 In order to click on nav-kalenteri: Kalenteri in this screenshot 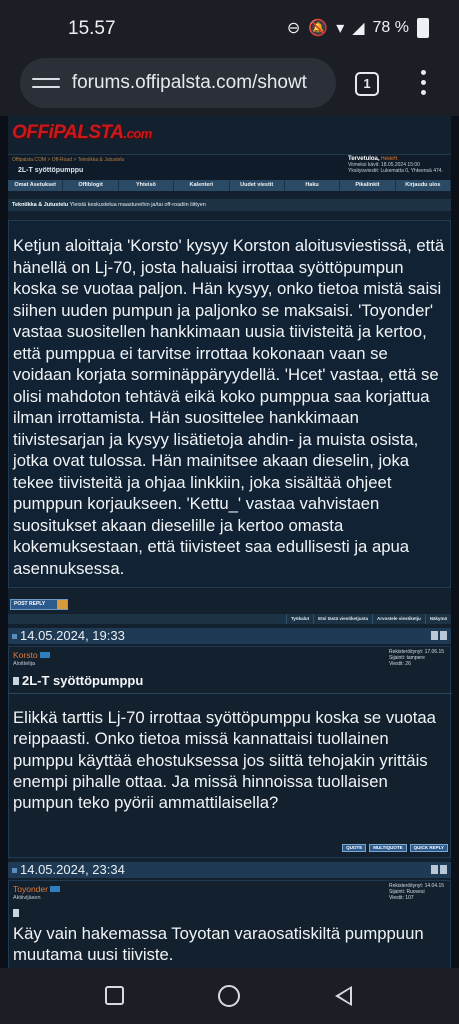, I will do `click(202, 185)`.